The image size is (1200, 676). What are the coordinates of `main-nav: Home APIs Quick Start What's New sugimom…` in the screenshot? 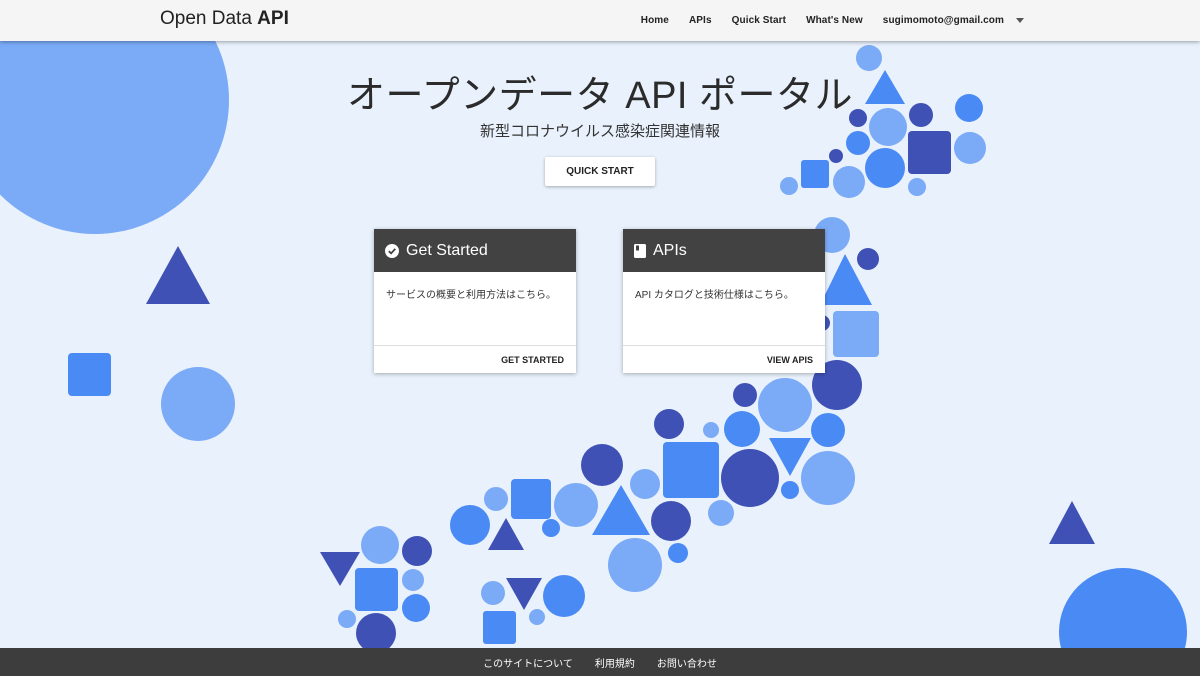 It's located at (832, 20).